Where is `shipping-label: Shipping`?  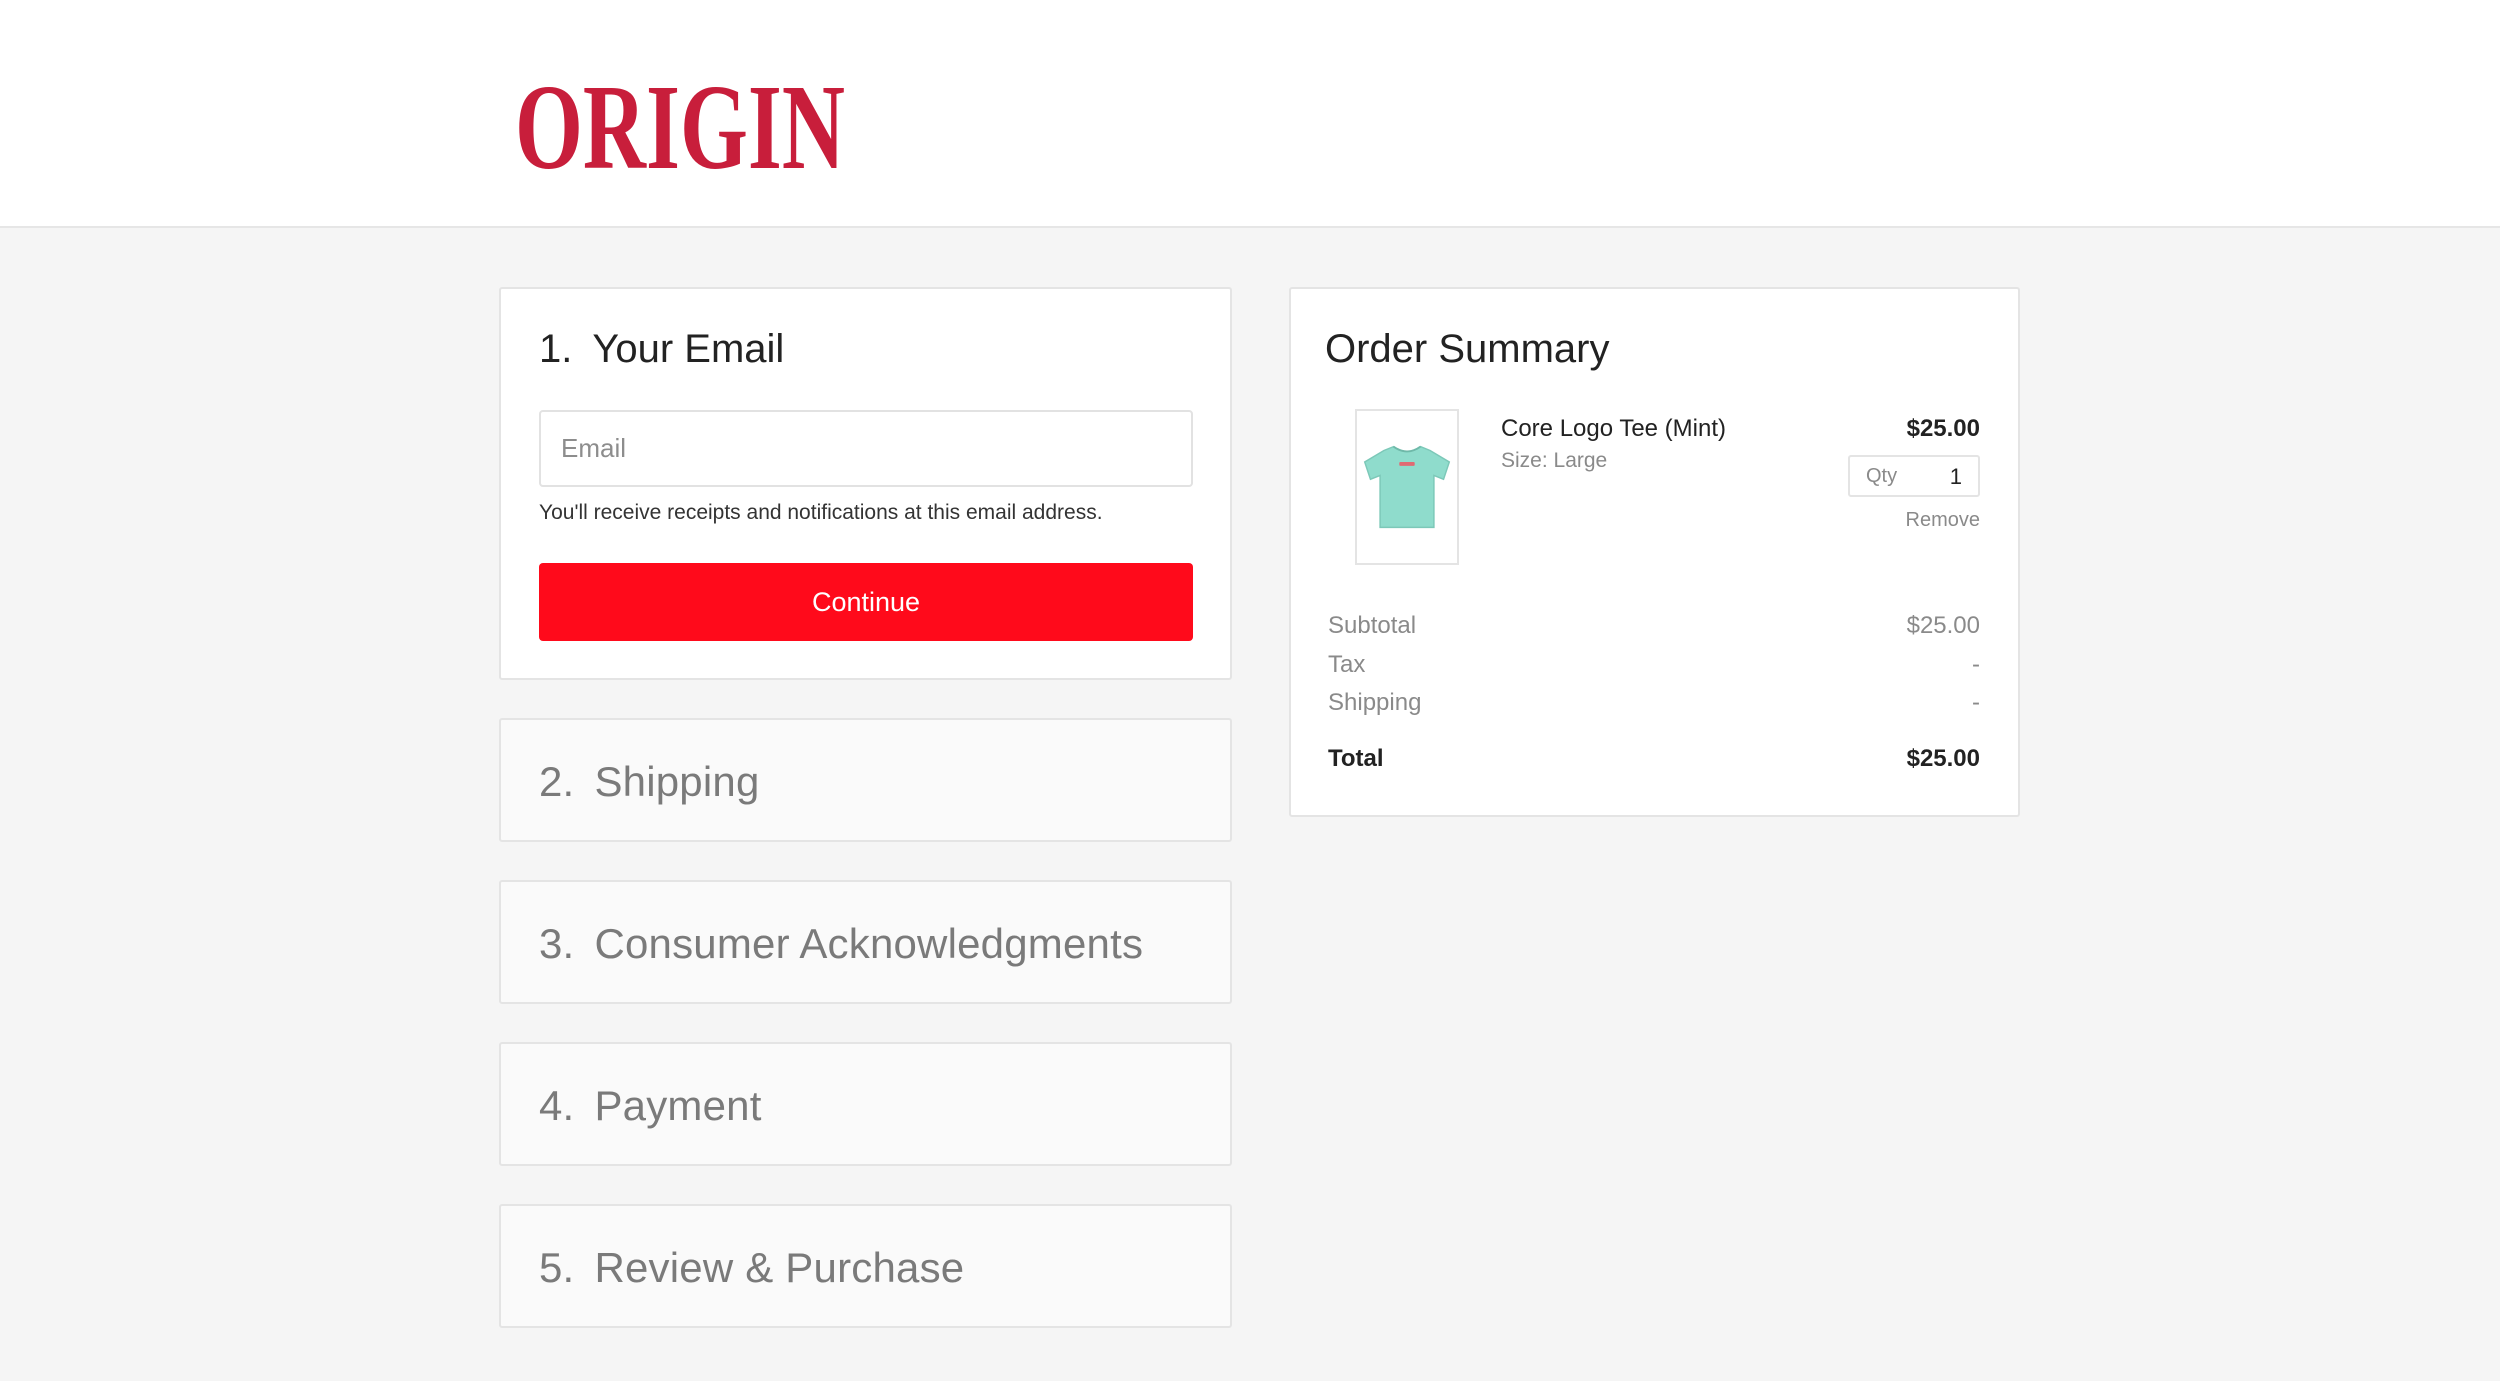 shipping-label: Shipping is located at coordinates (1375, 702).